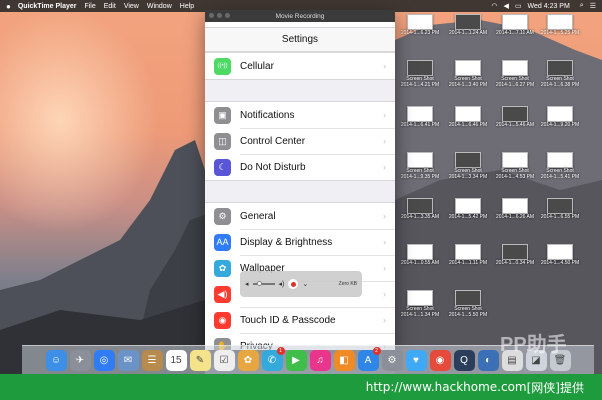 The image size is (602, 400). What do you see at coordinates (515, 121) in the screenshot?
I see `desktop-file-icon: 2014-1...5.46 AM` at bounding box center [515, 121].